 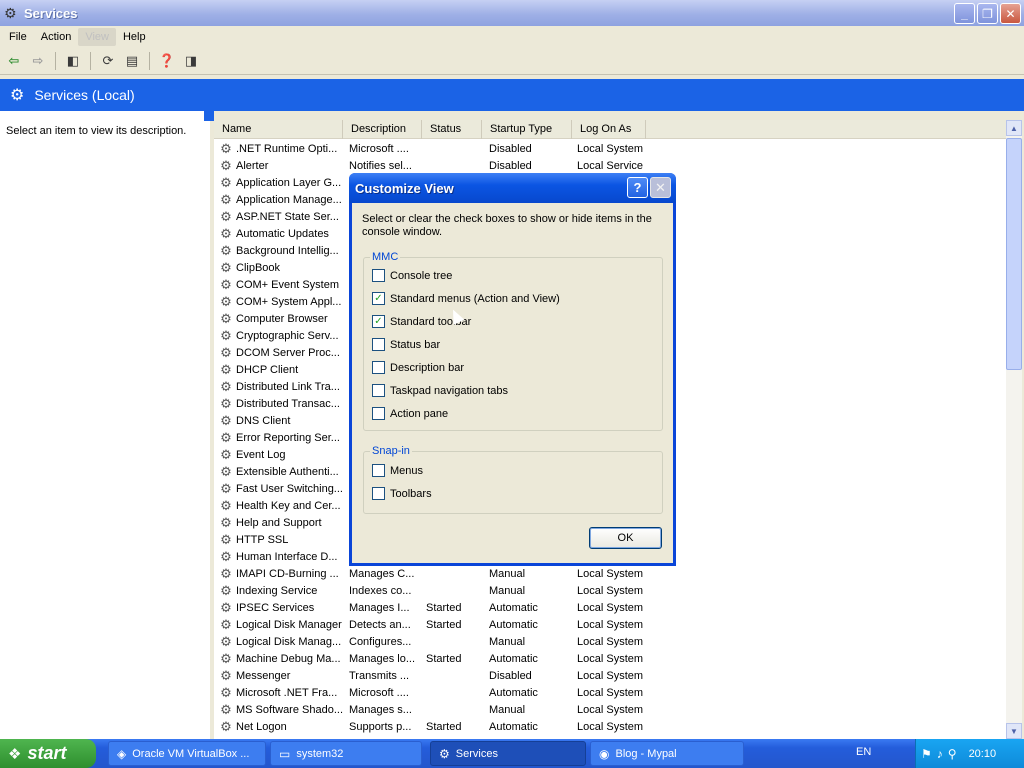 I want to click on column-description: Description, so click(x=382, y=129).